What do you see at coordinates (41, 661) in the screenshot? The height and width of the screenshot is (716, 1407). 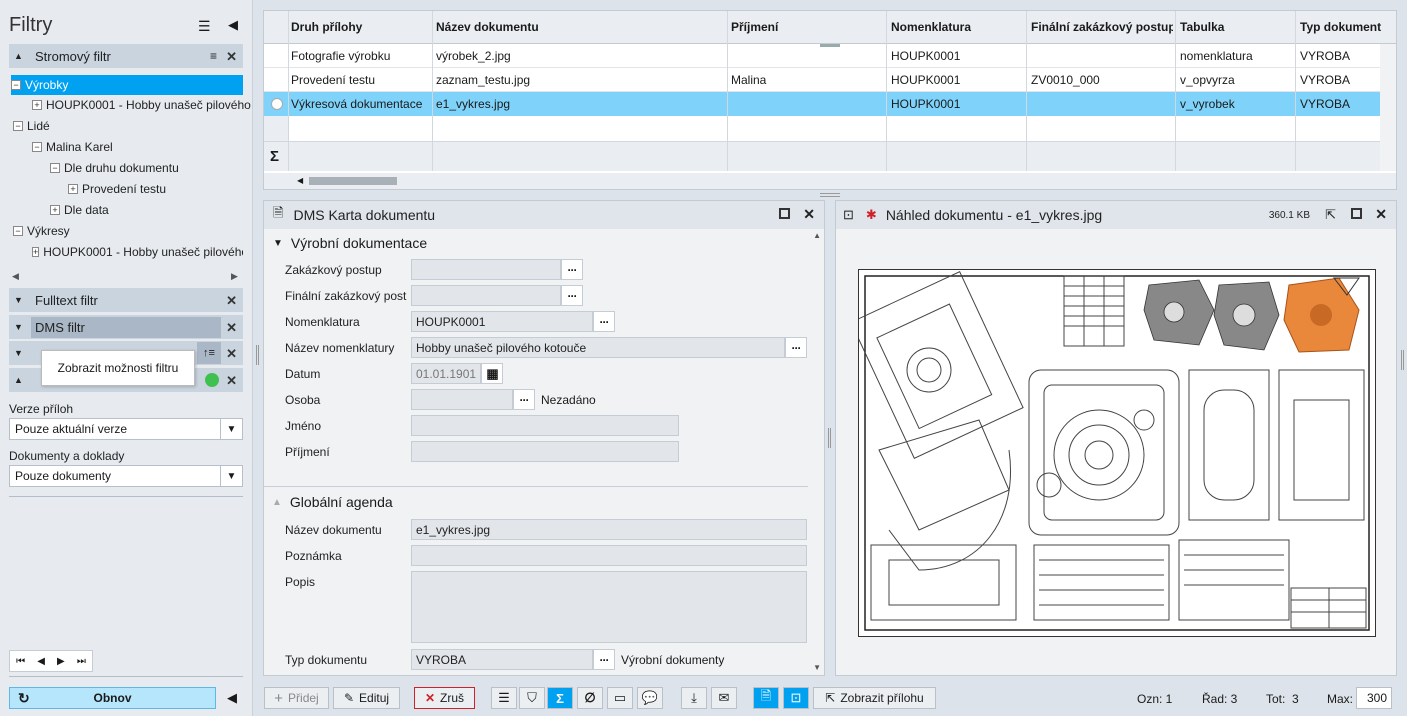 I see `prev-record-icon: ◀` at bounding box center [41, 661].